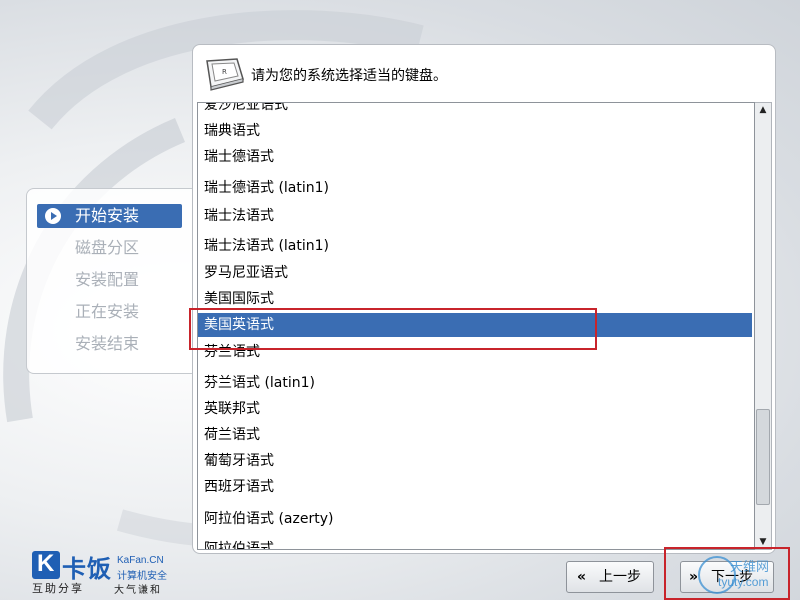 This screenshot has width=800, height=600. Describe the element at coordinates (475, 409) in the screenshot. I see `list-item: 英联邦式` at that location.